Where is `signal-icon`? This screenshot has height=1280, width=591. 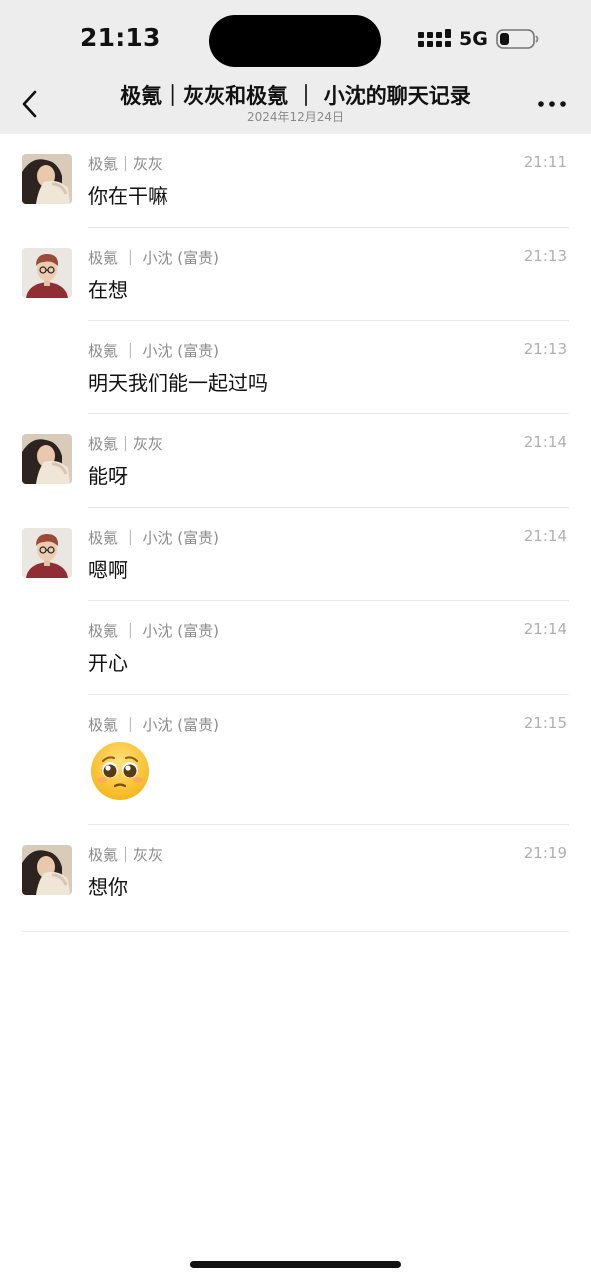
signal-icon is located at coordinates (434, 38).